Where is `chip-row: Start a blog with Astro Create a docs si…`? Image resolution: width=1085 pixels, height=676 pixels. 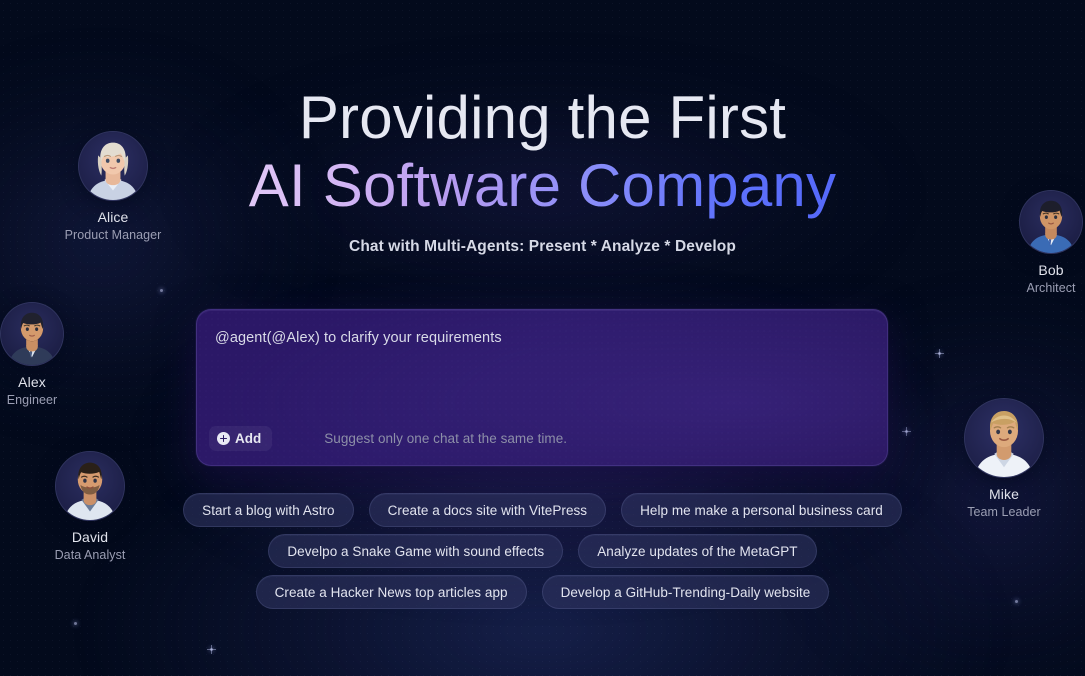 chip-row: Start a blog with Astro Create a docs si… is located at coordinates (542, 510).